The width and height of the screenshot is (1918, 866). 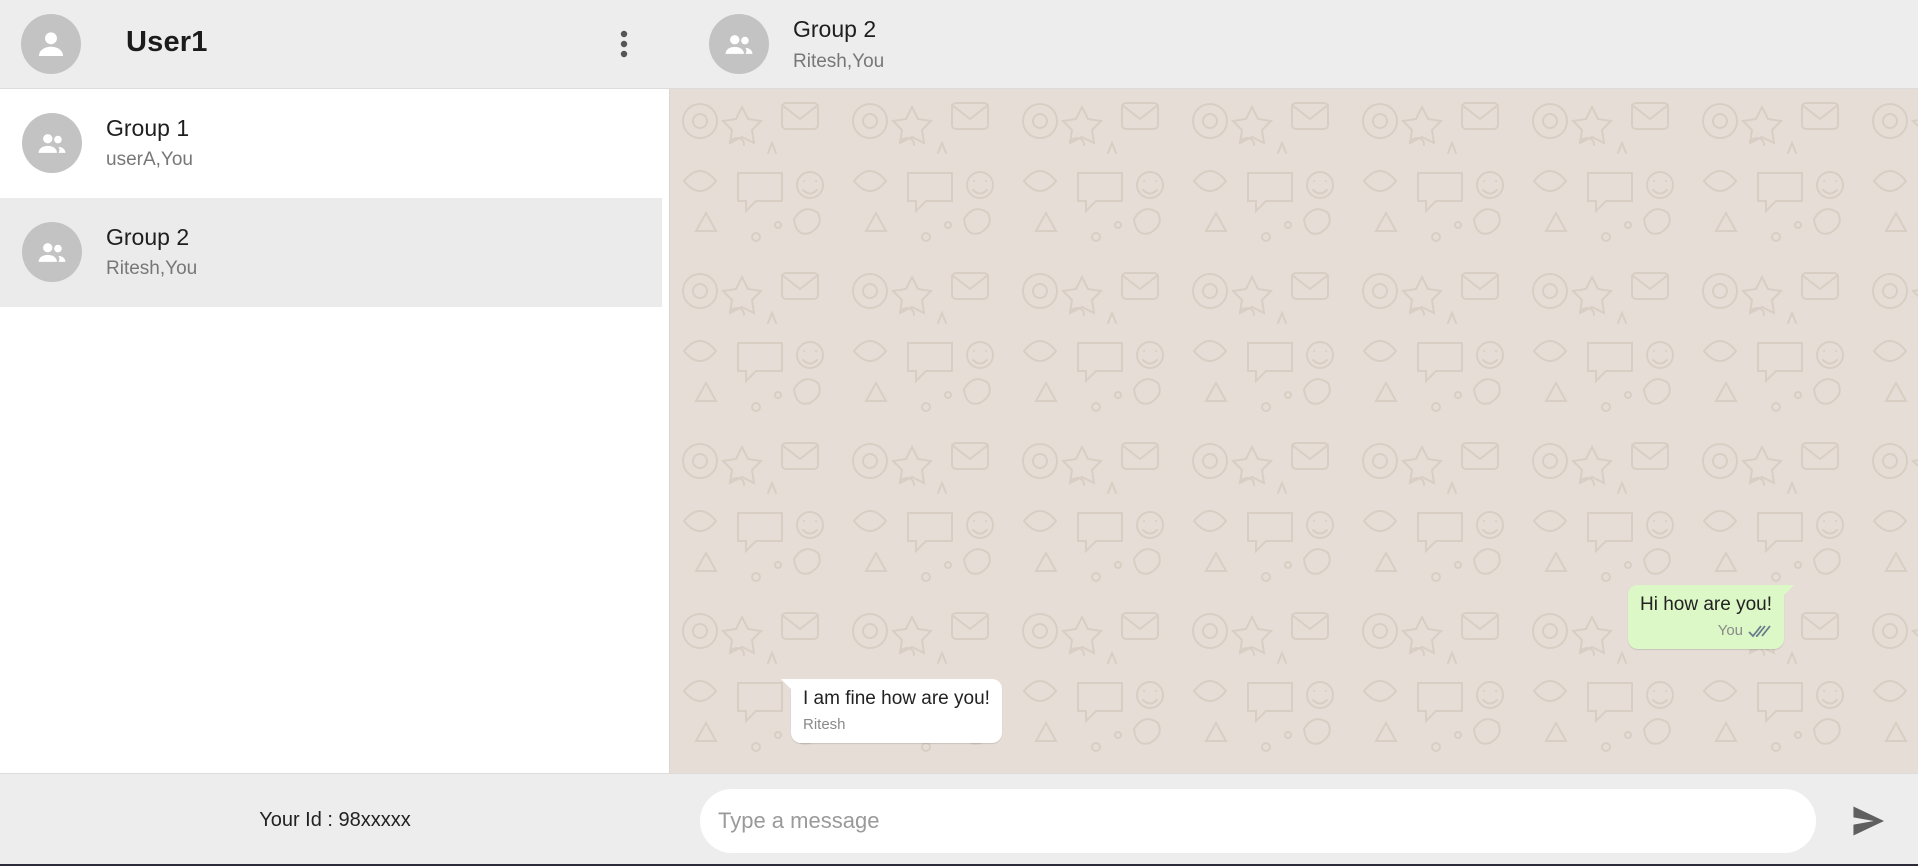 I want to click on user-name: User1, so click(x=167, y=42).